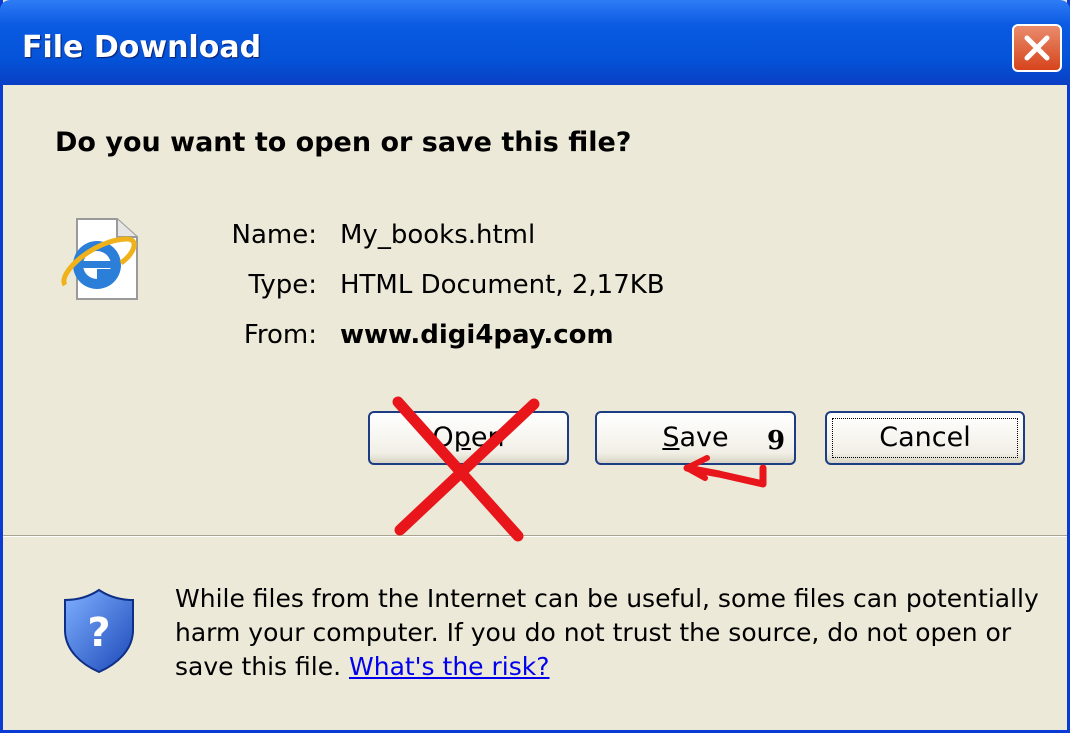 The width and height of the screenshot is (1070, 733). I want to click on close-icon, so click(1037, 48).